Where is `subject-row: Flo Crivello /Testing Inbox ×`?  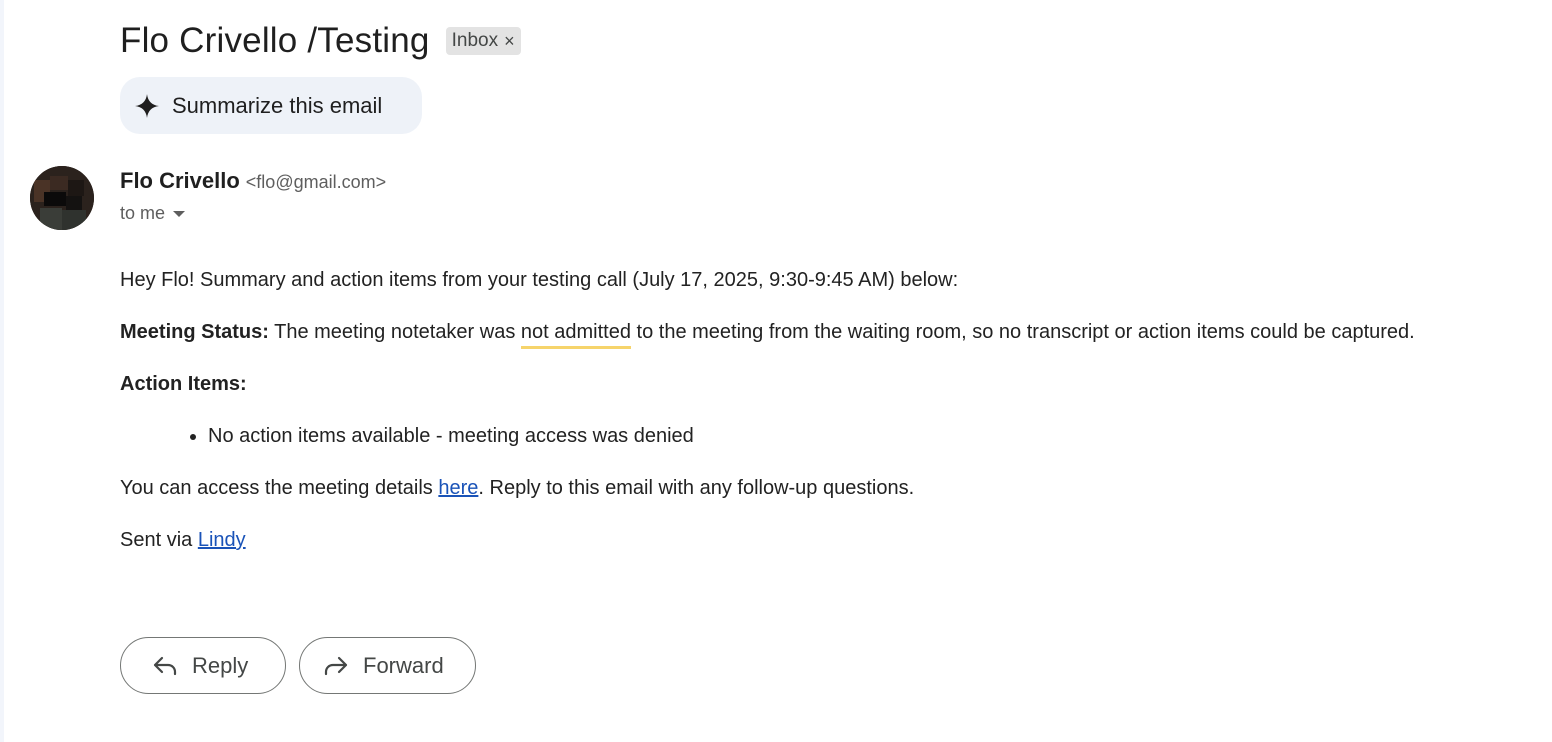
subject-row: Flo Crivello /Testing Inbox × is located at coordinates (320, 41).